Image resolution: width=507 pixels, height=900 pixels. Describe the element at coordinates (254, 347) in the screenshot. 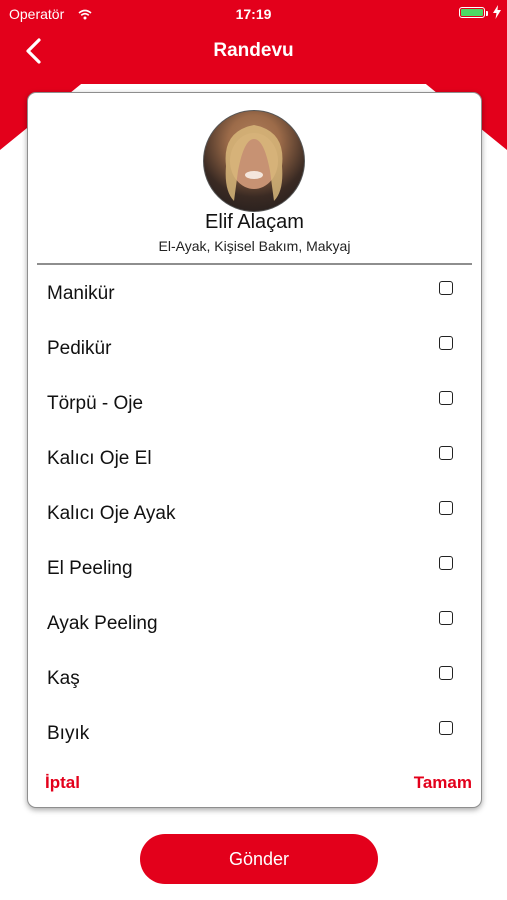

I see `service-item-pedikur: Pedikür` at that location.